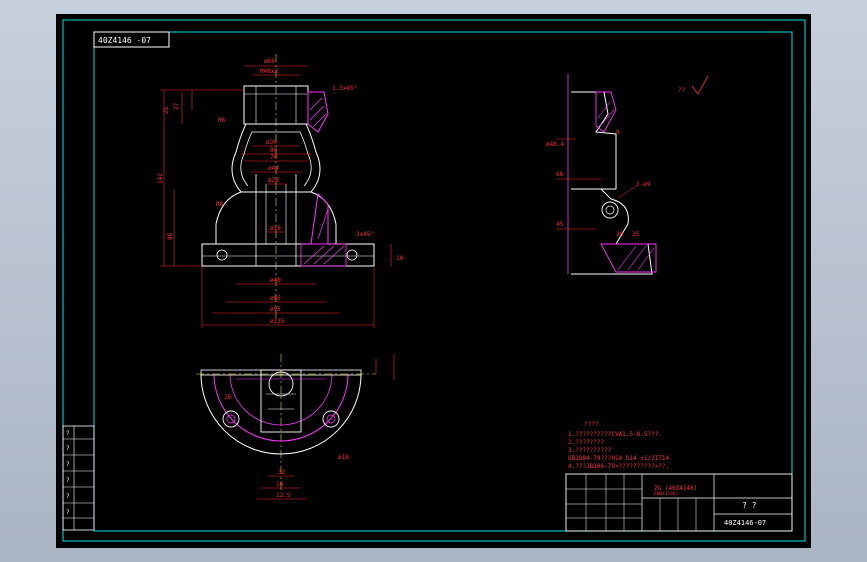 The image size is (867, 562). Describe the element at coordinates (365, 234) in the screenshot. I see `dim-label: 3x45°` at that location.